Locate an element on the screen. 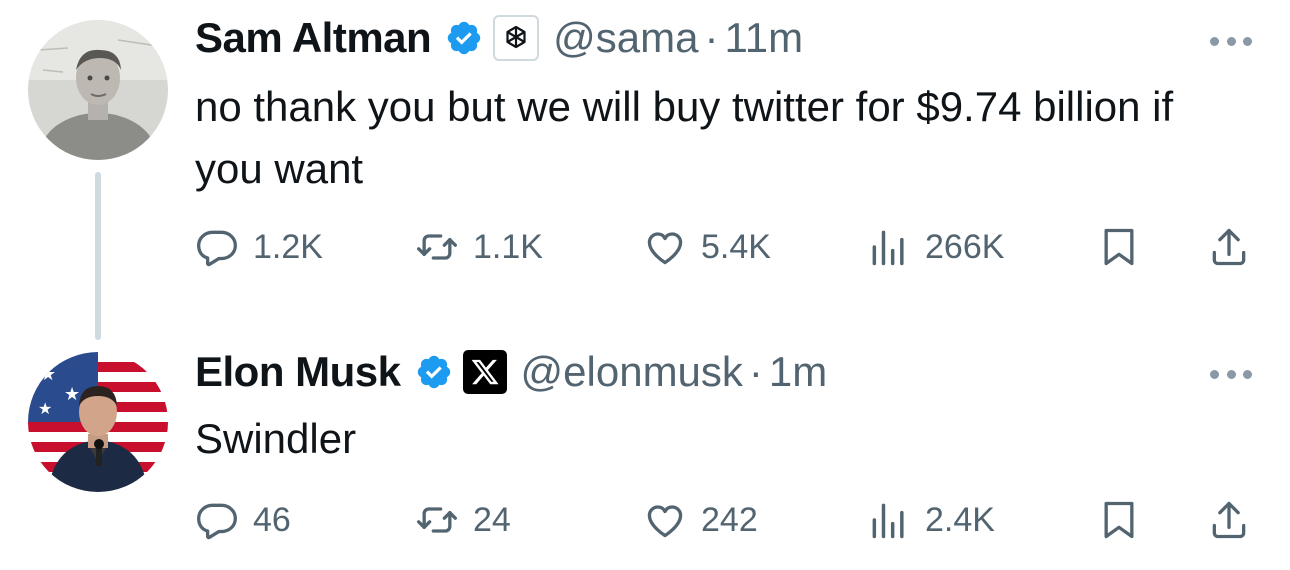 The width and height of the screenshot is (1290, 570). tweet-timestamp: 1m is located at coordinates (798, 372).